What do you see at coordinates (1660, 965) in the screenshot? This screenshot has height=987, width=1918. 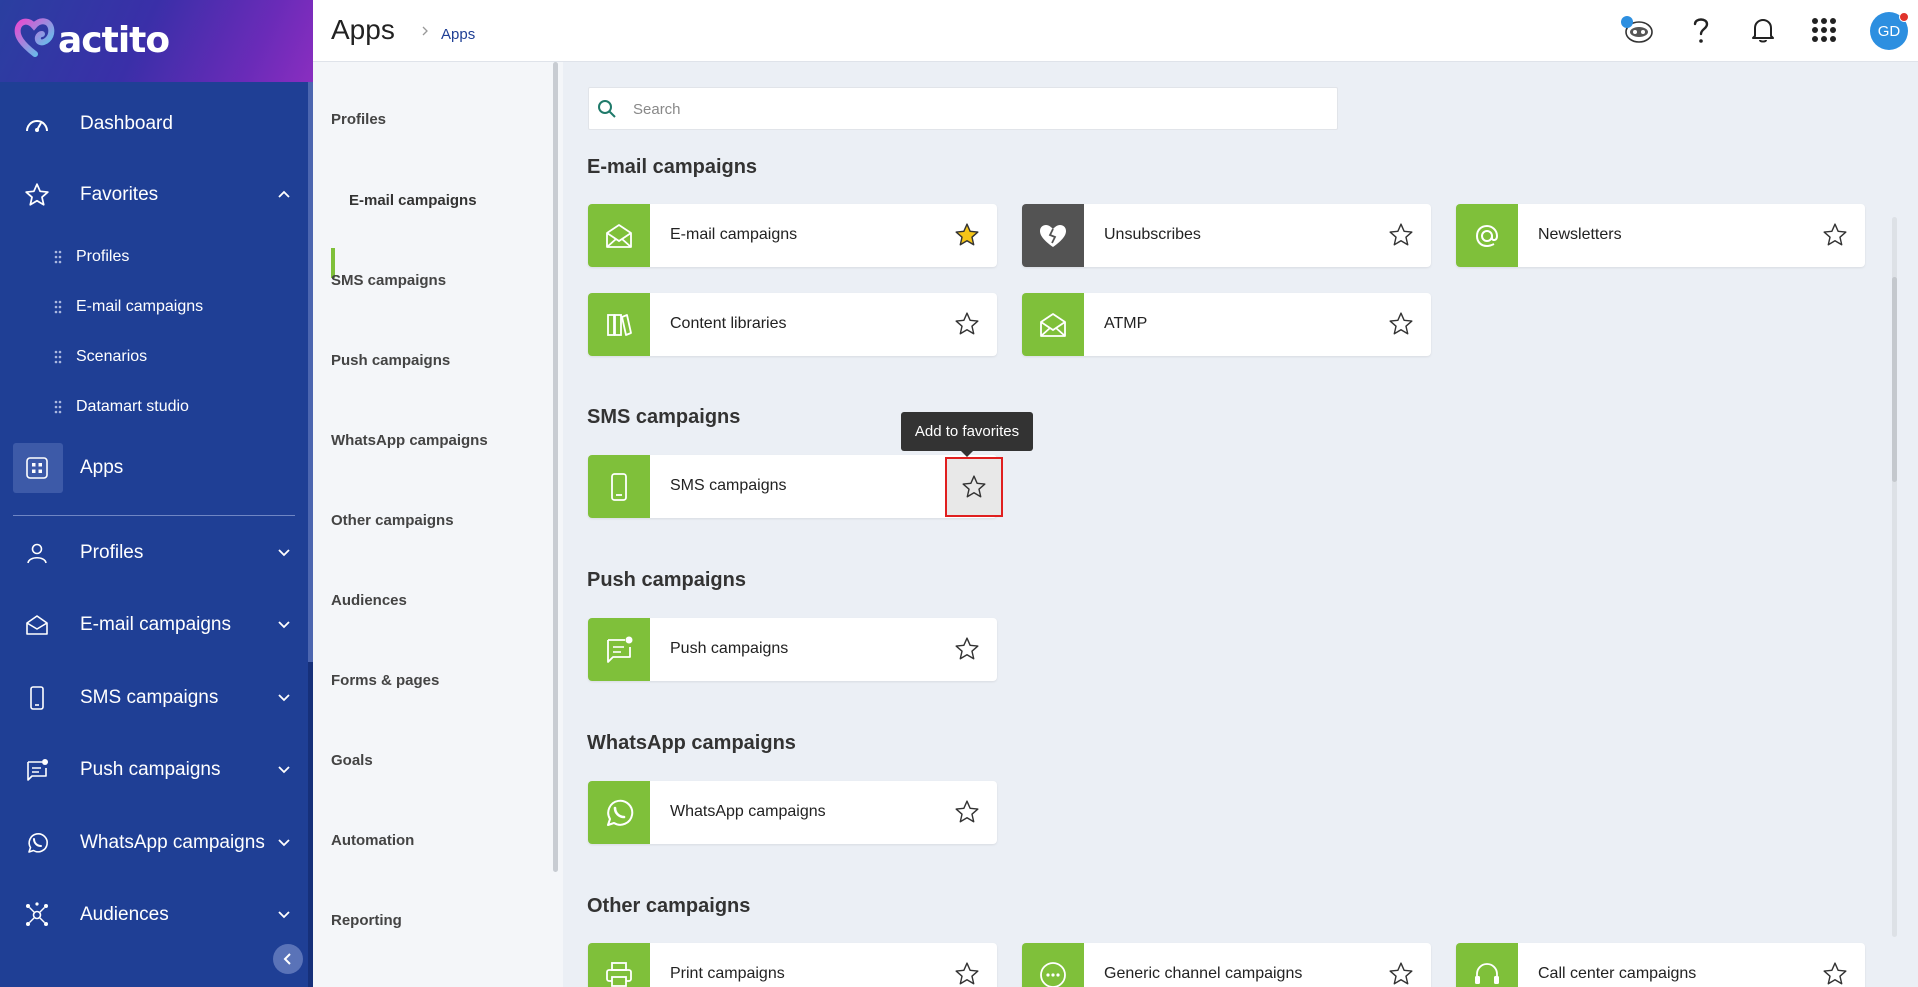 I see `app-card-call-center-campaigns: Call center campaigns` at bounding box center [1660, 965].